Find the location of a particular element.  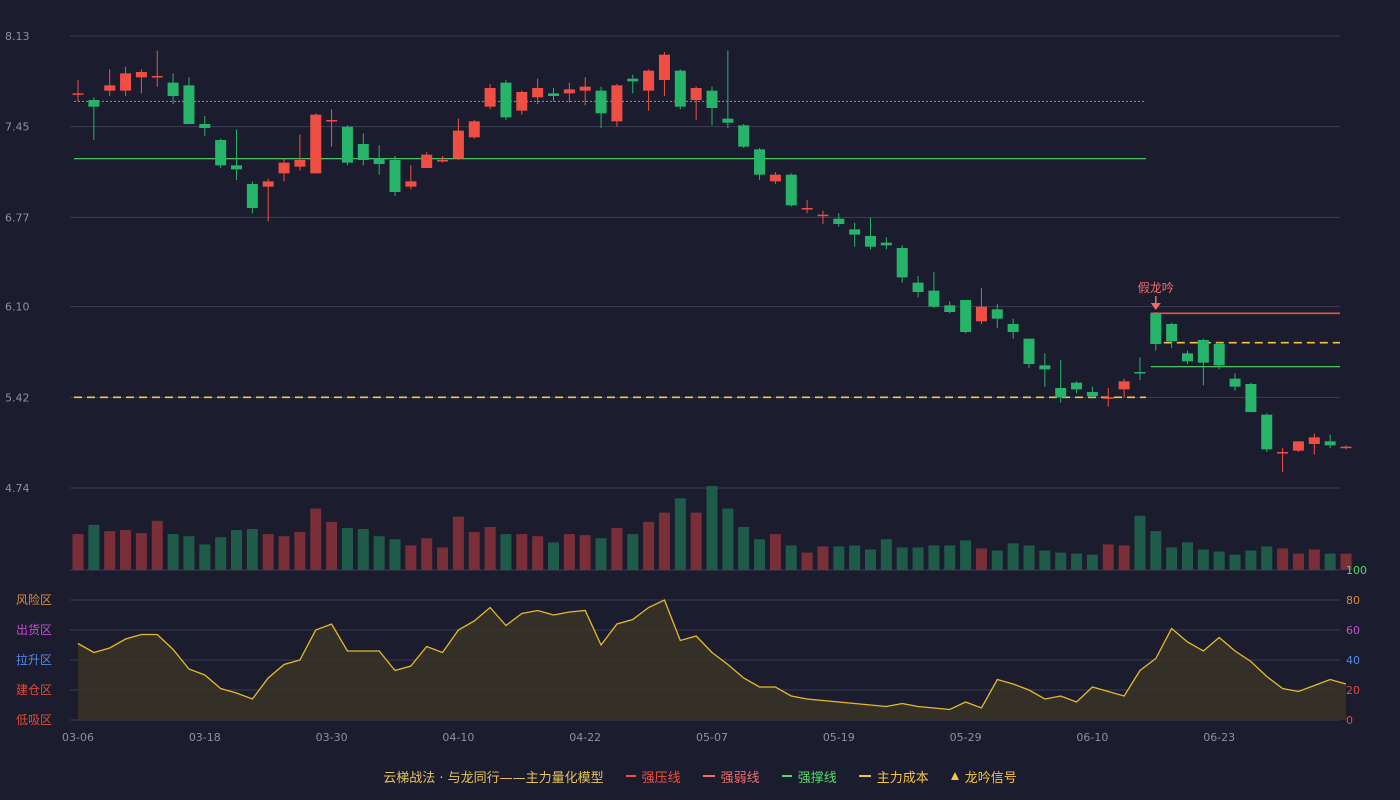

signal-label: 假龙吟 is located at coordinates (1156, 287).